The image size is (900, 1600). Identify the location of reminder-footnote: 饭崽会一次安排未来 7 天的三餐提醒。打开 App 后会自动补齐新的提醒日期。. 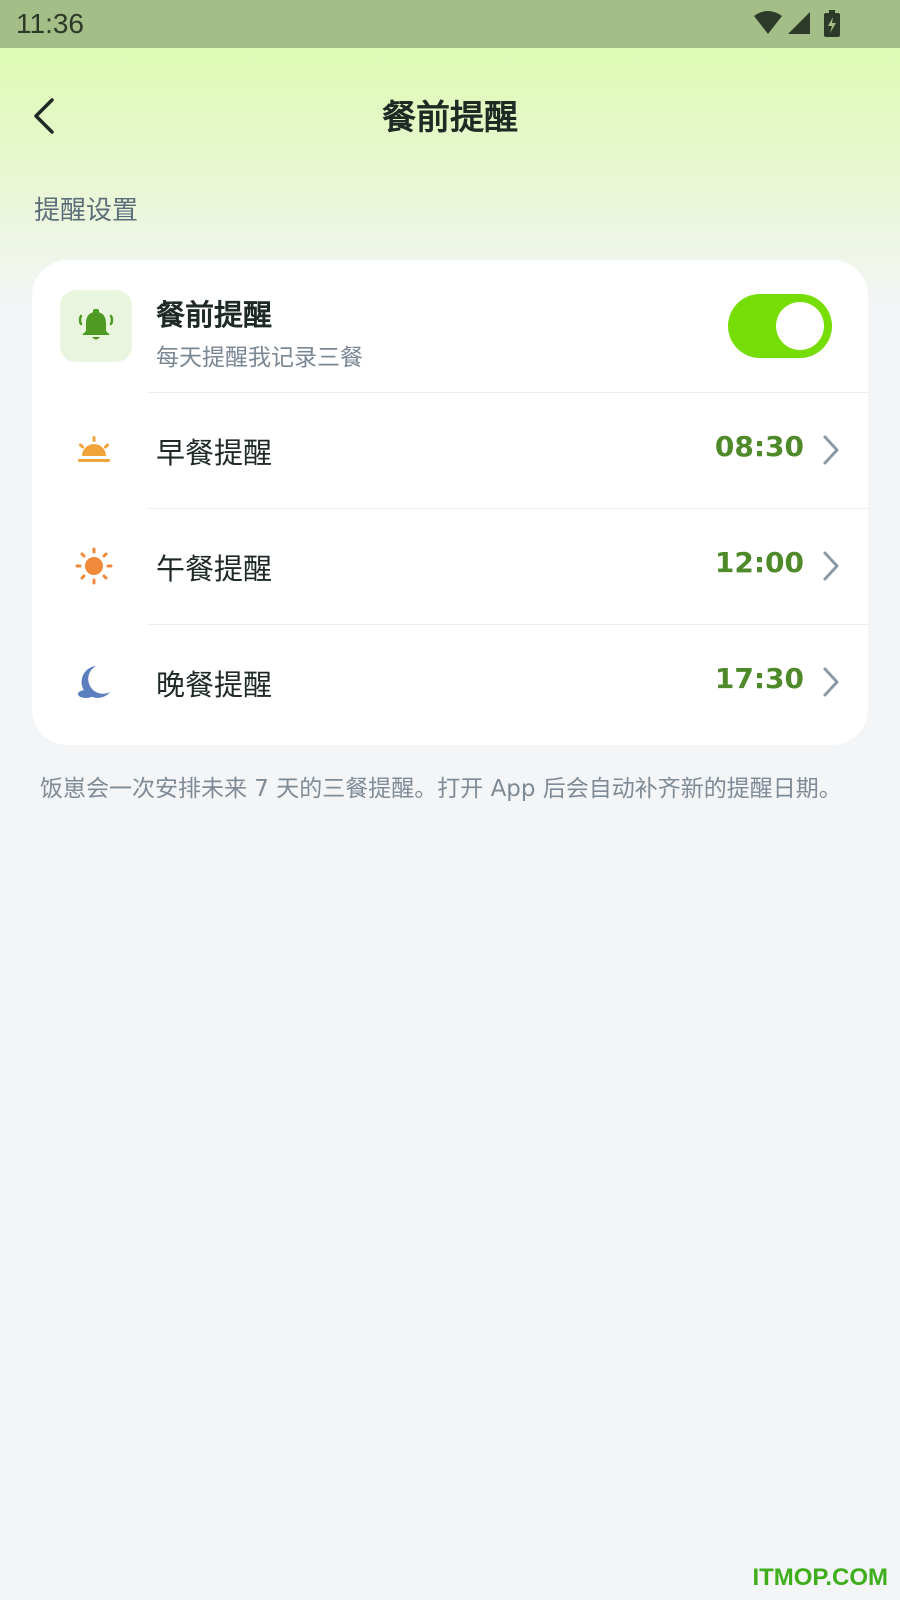
(441, 789).